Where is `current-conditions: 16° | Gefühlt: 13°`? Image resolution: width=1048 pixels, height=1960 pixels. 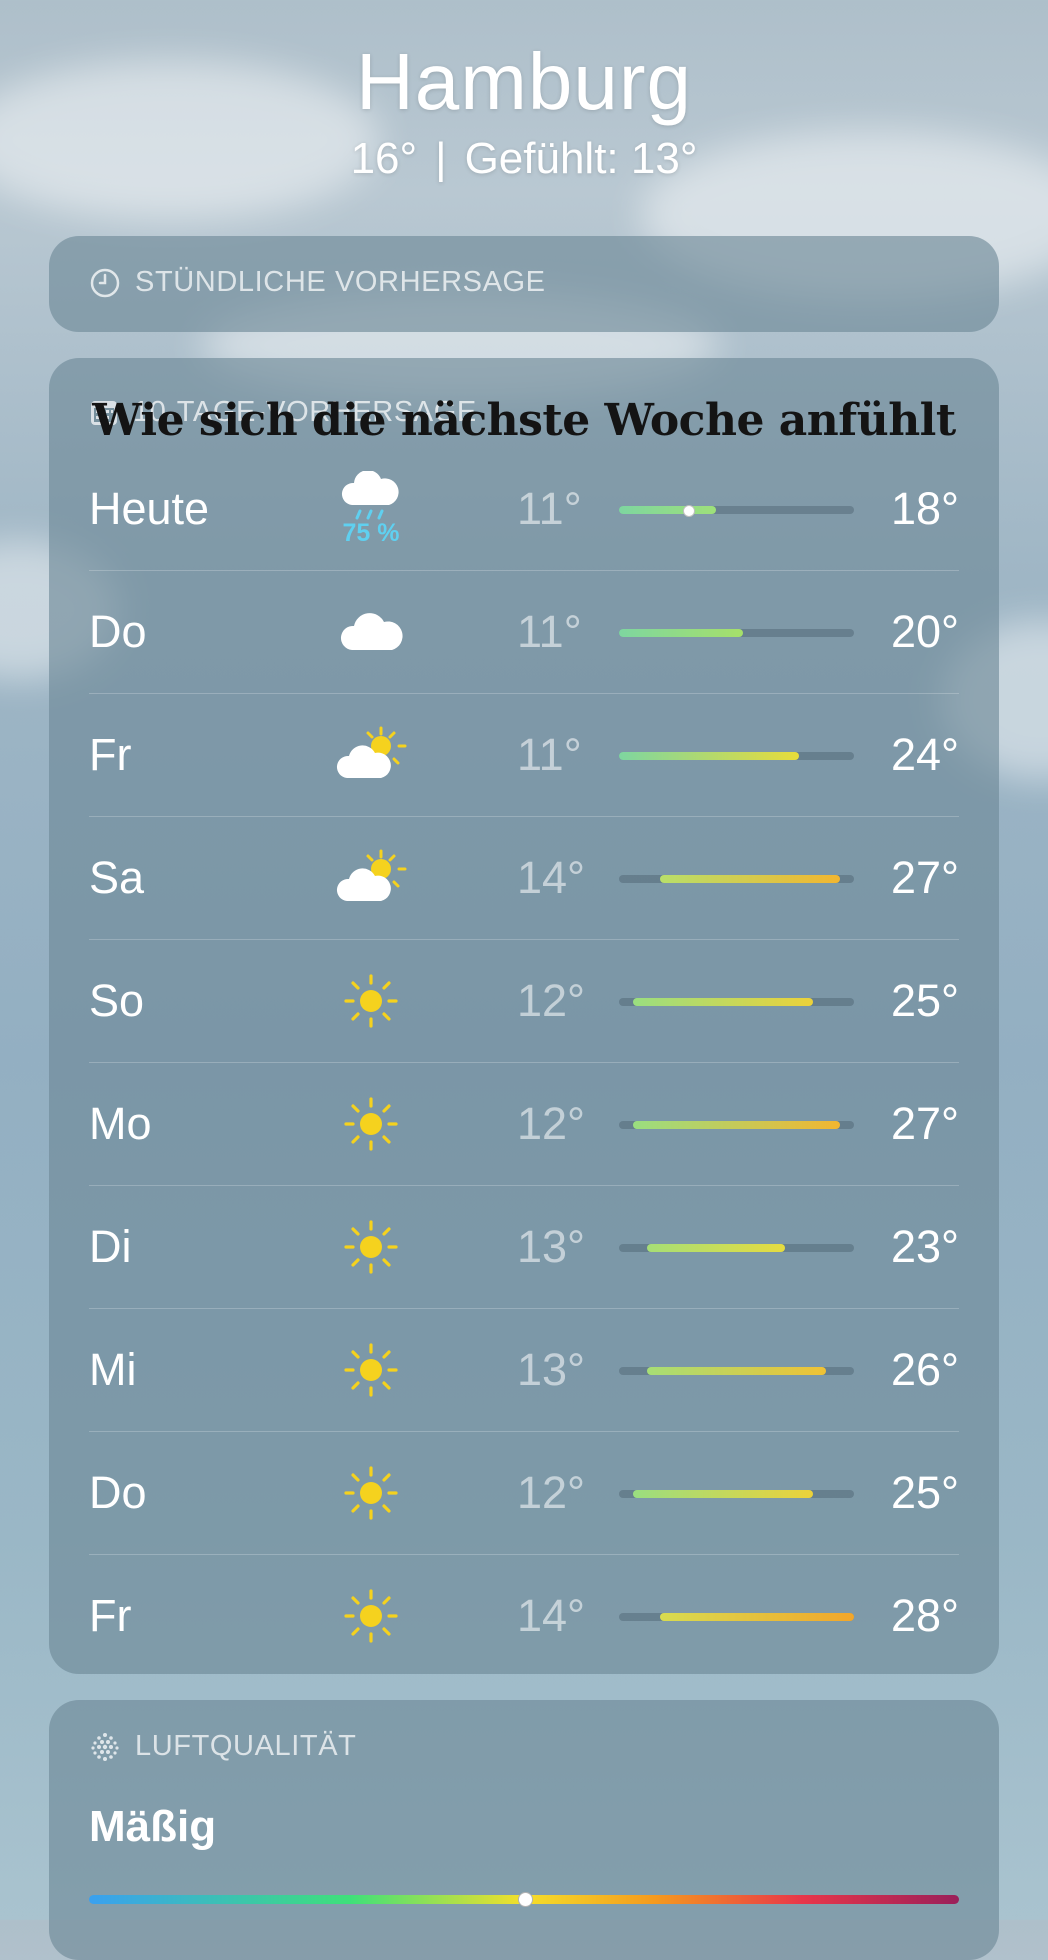 current-conditions: 16° | Gefühlt: 13° is located at coordinates (524, 159).